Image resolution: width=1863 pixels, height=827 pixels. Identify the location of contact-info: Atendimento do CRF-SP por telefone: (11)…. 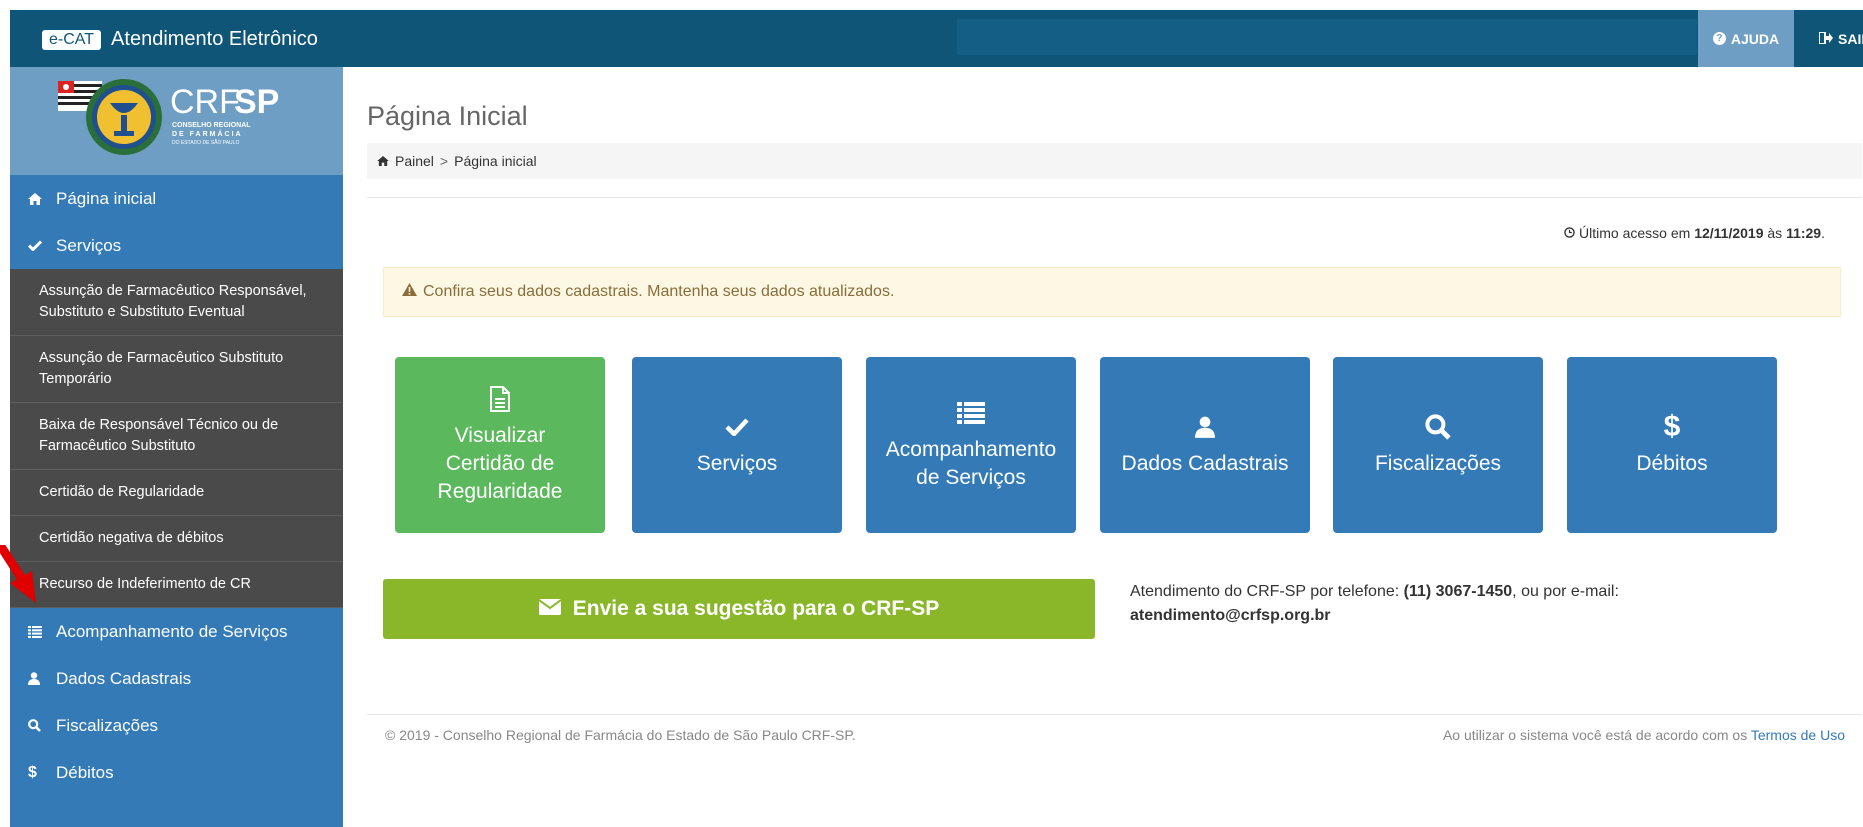
(1410, 604).